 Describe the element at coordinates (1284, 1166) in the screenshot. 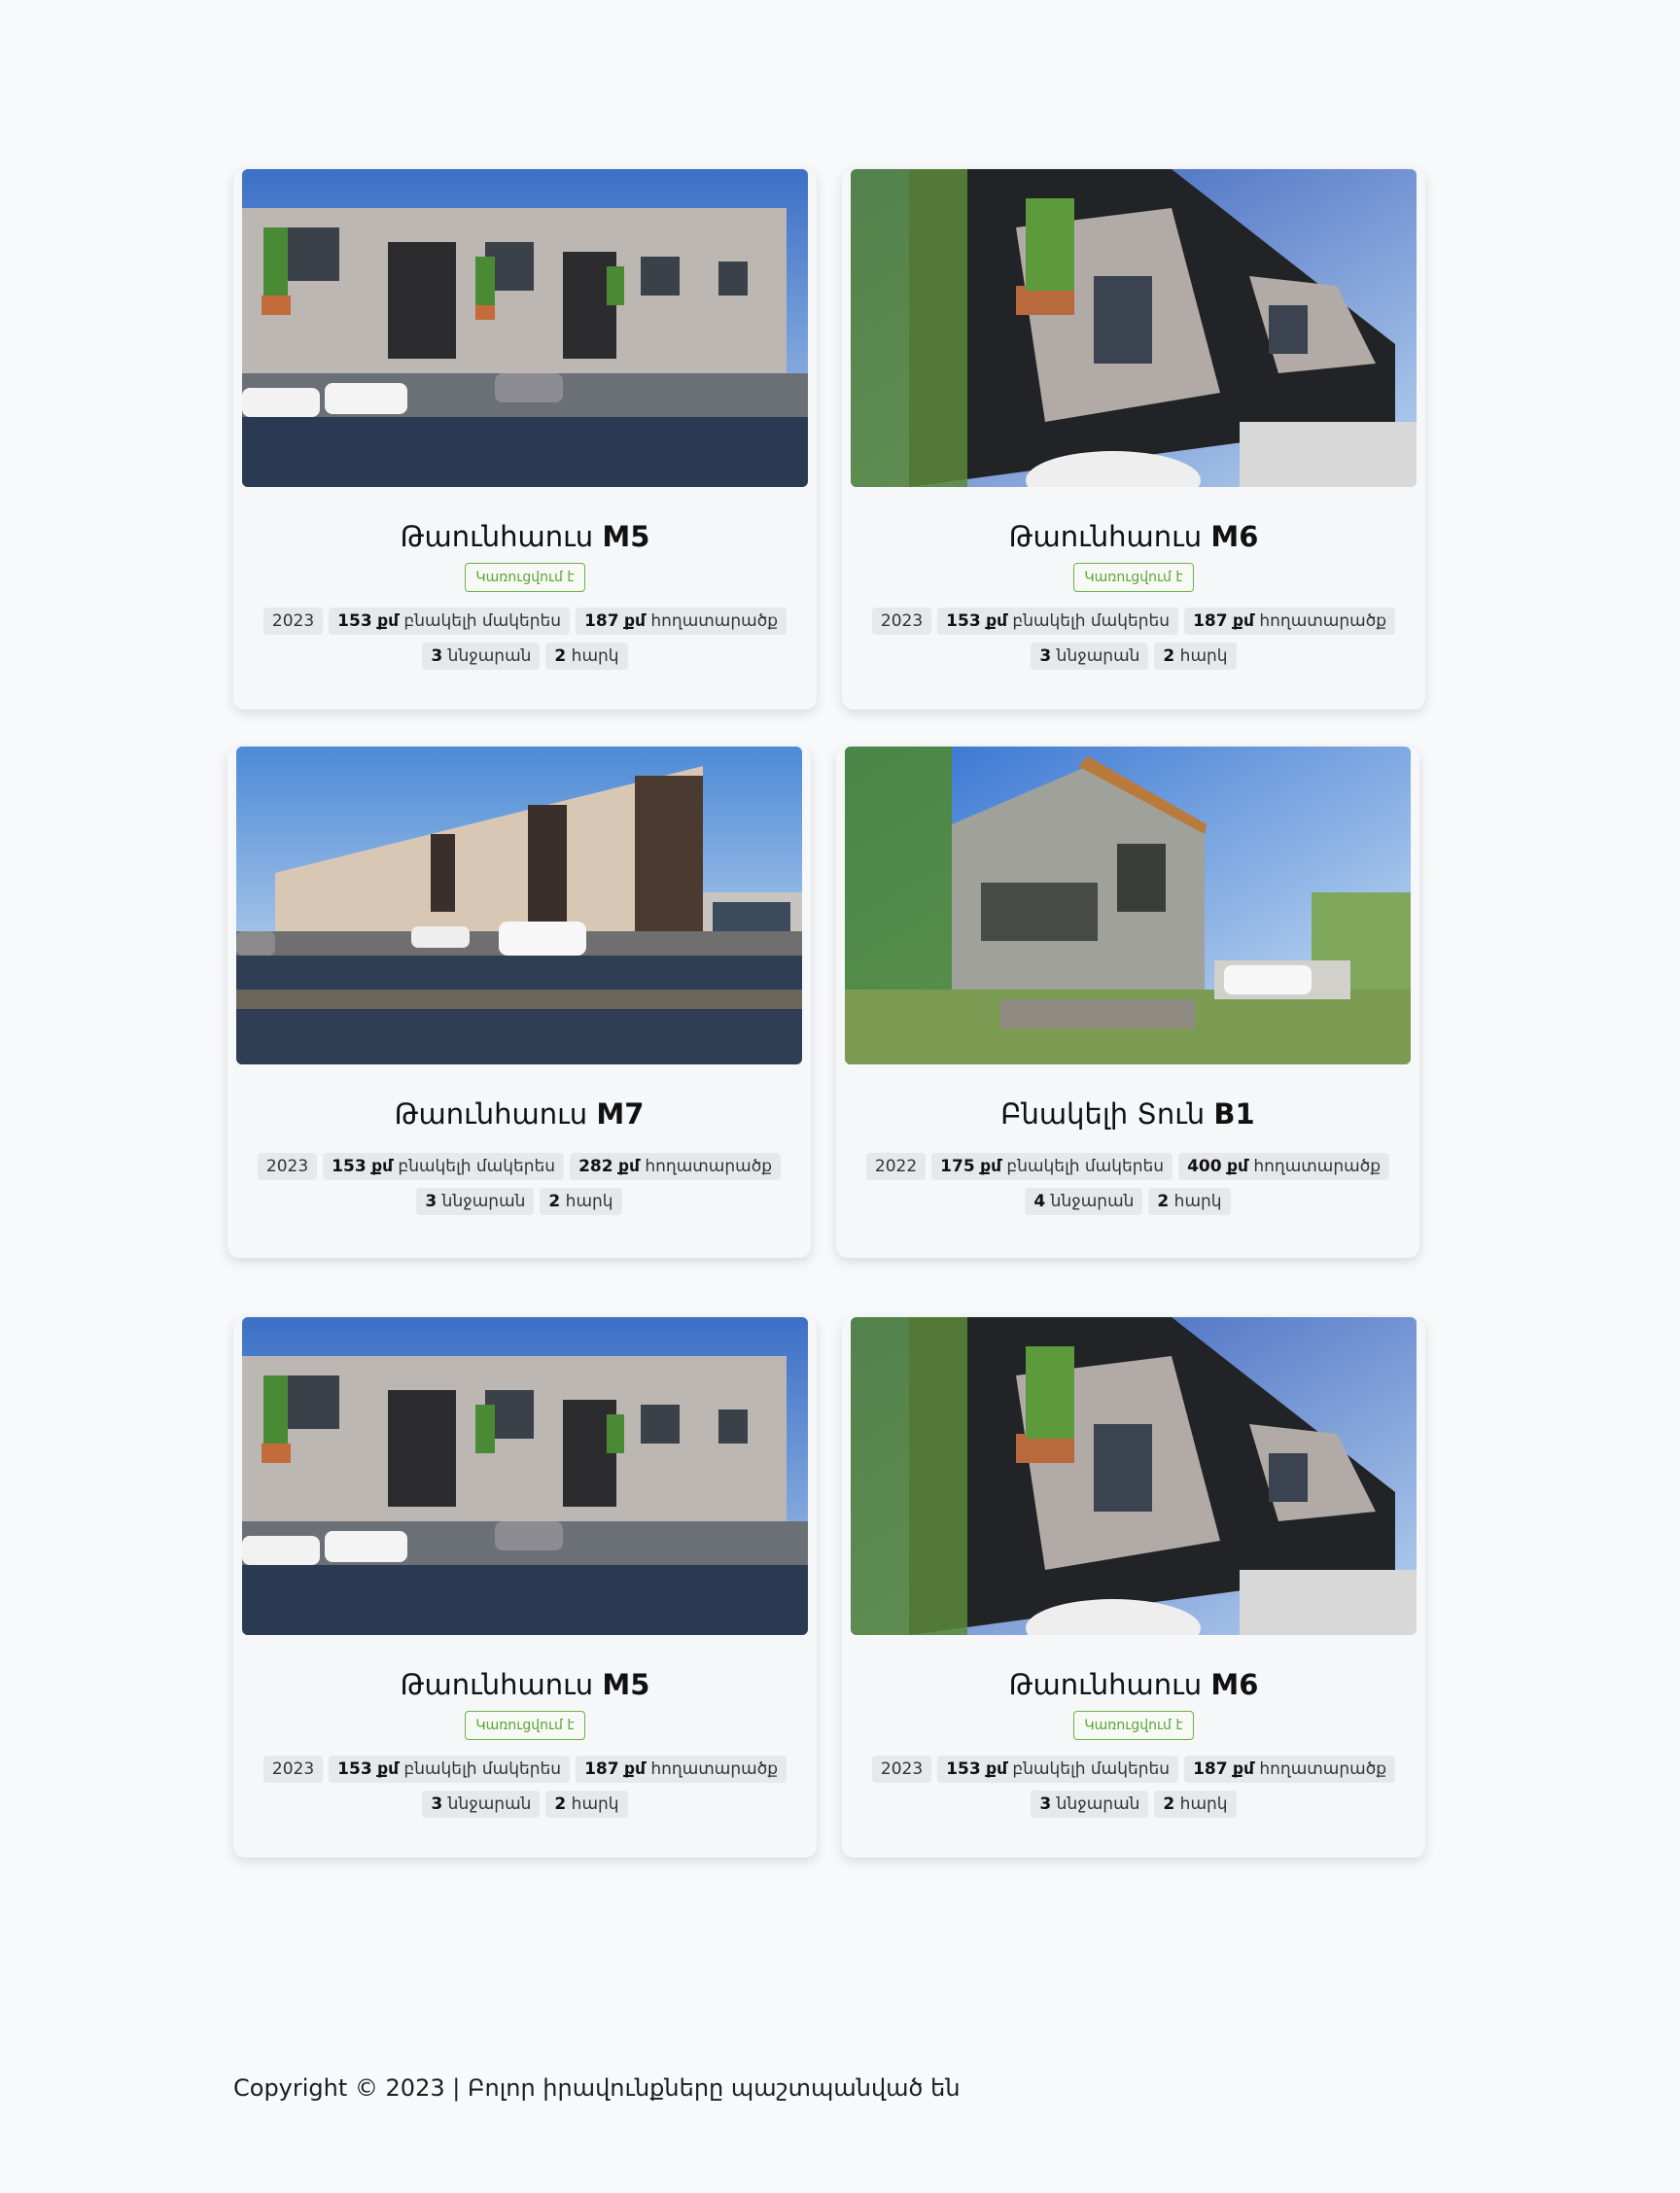

I see `land-area-tag: 400 քմ հողատարածք` at that location.